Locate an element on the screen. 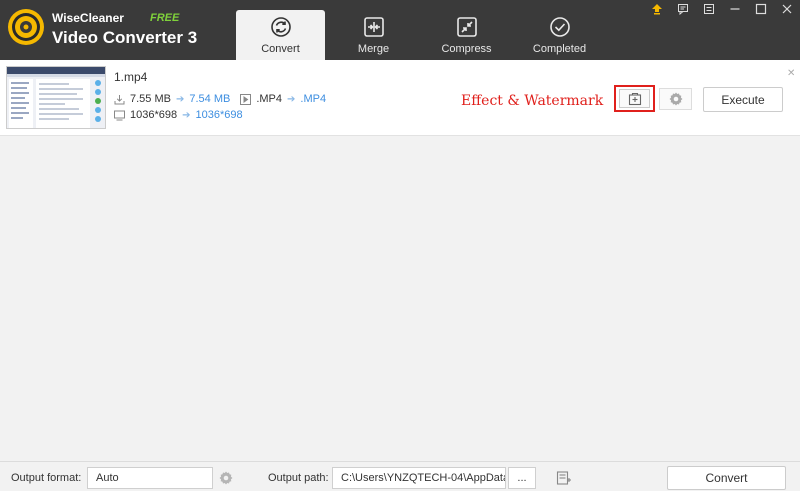 This screenshot has width=800, height=491. brand: WiseCleaner FREE Video Converter 3 is located at coordinates (124, 30).